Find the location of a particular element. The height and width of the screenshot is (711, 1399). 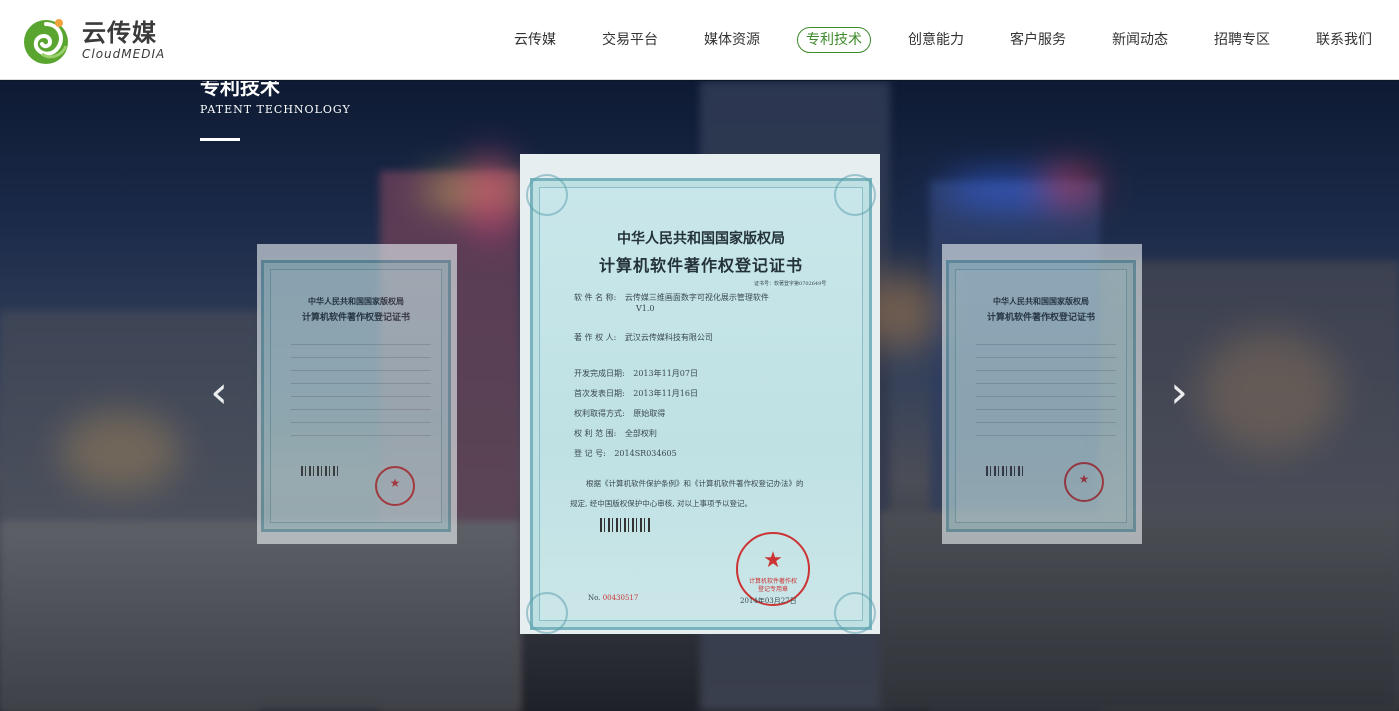

site-logo: 云传媒 CloudMEDIA is located at coordinates (105, 40).